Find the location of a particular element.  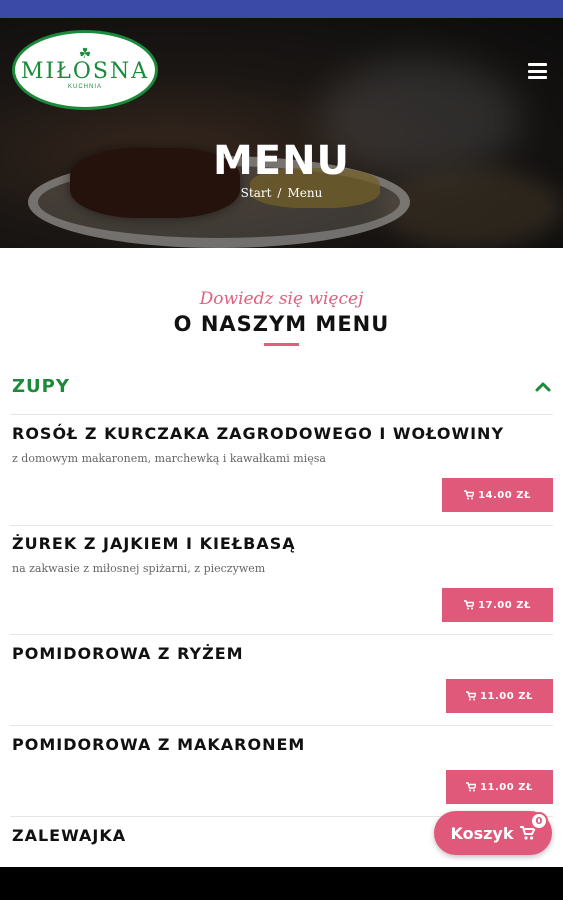

category-title: ZUPY is located at coordinates (41, 386).